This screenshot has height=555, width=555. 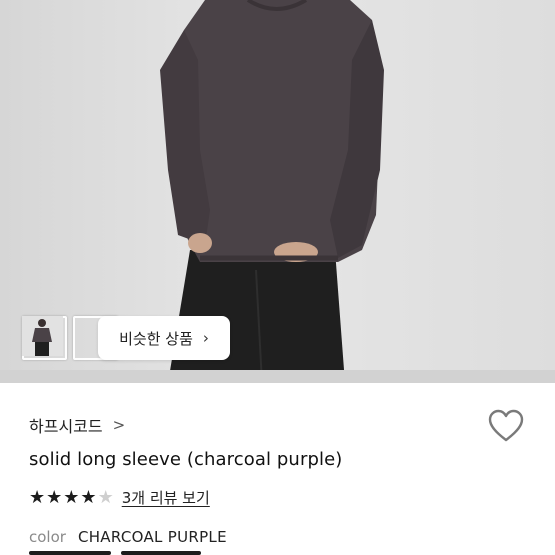 I want to click on heart-outline-icon, so click(x=506, y=426).